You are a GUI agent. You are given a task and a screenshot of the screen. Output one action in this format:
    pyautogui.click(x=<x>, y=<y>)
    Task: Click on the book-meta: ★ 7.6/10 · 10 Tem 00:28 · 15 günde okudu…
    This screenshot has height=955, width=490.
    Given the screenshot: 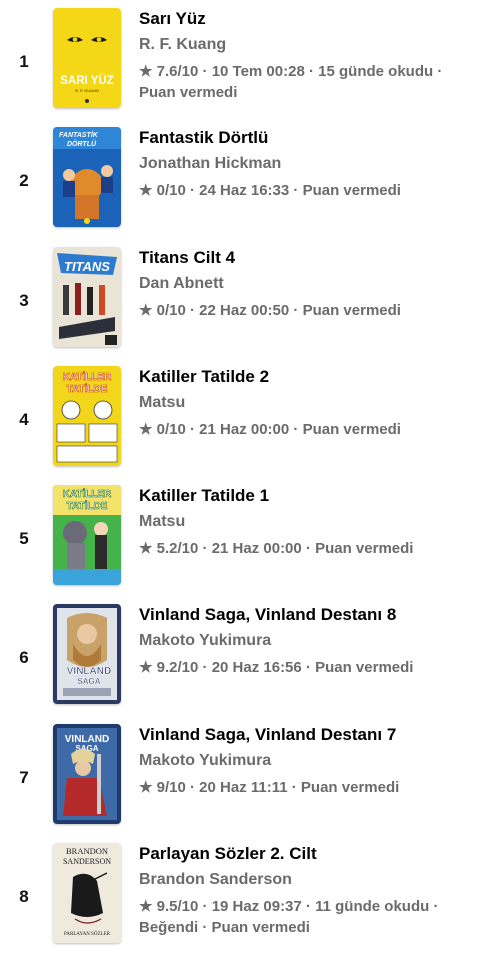 What is the action you would take?
    pyautogui.click(x=291, y=82)
    